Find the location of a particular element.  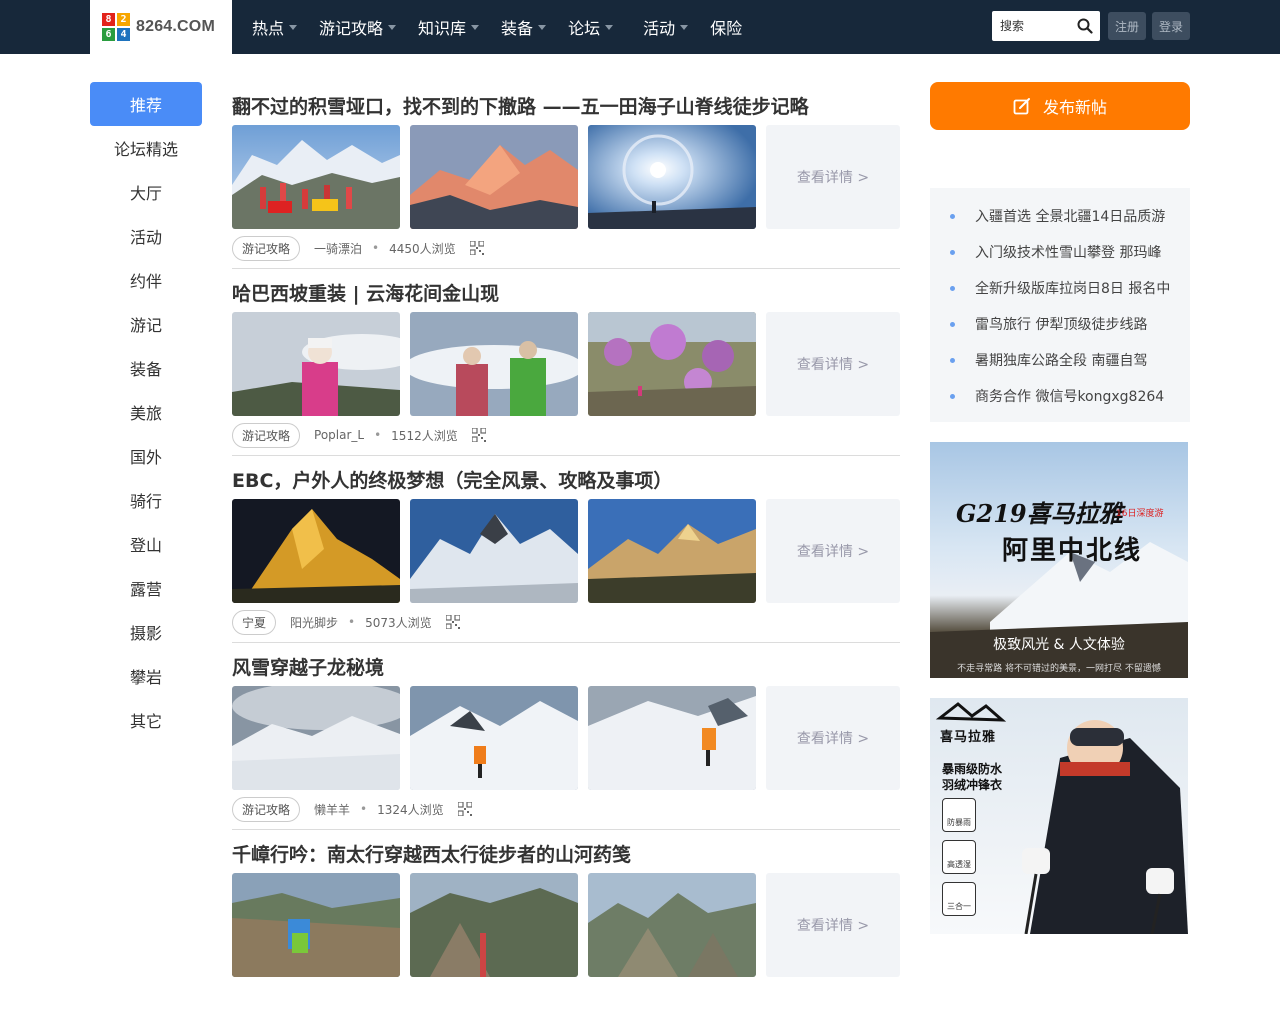

post-tag: 宁夏 is located at coordinates (254, 622).